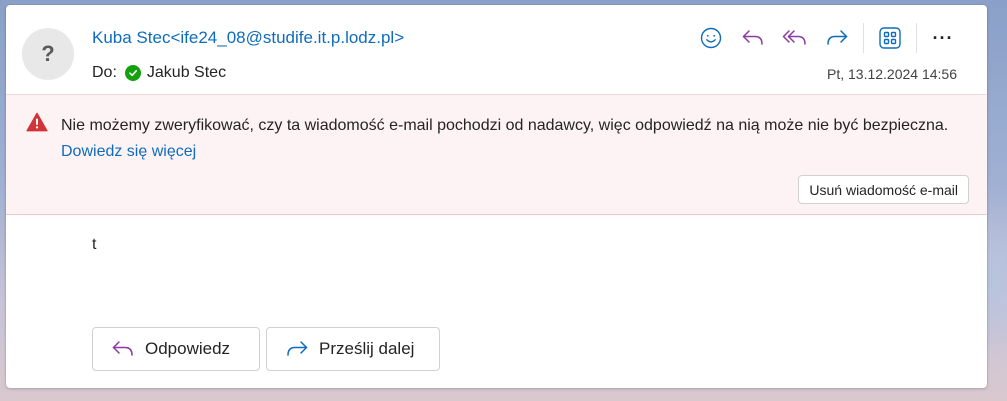 The image size is (1007, 401). Describe the element at coordinates (248, 38) in the screenshot. I see `sender-name: Kuba Stec<ife24_08@studife.it.p.lodz.pl>` at that location.